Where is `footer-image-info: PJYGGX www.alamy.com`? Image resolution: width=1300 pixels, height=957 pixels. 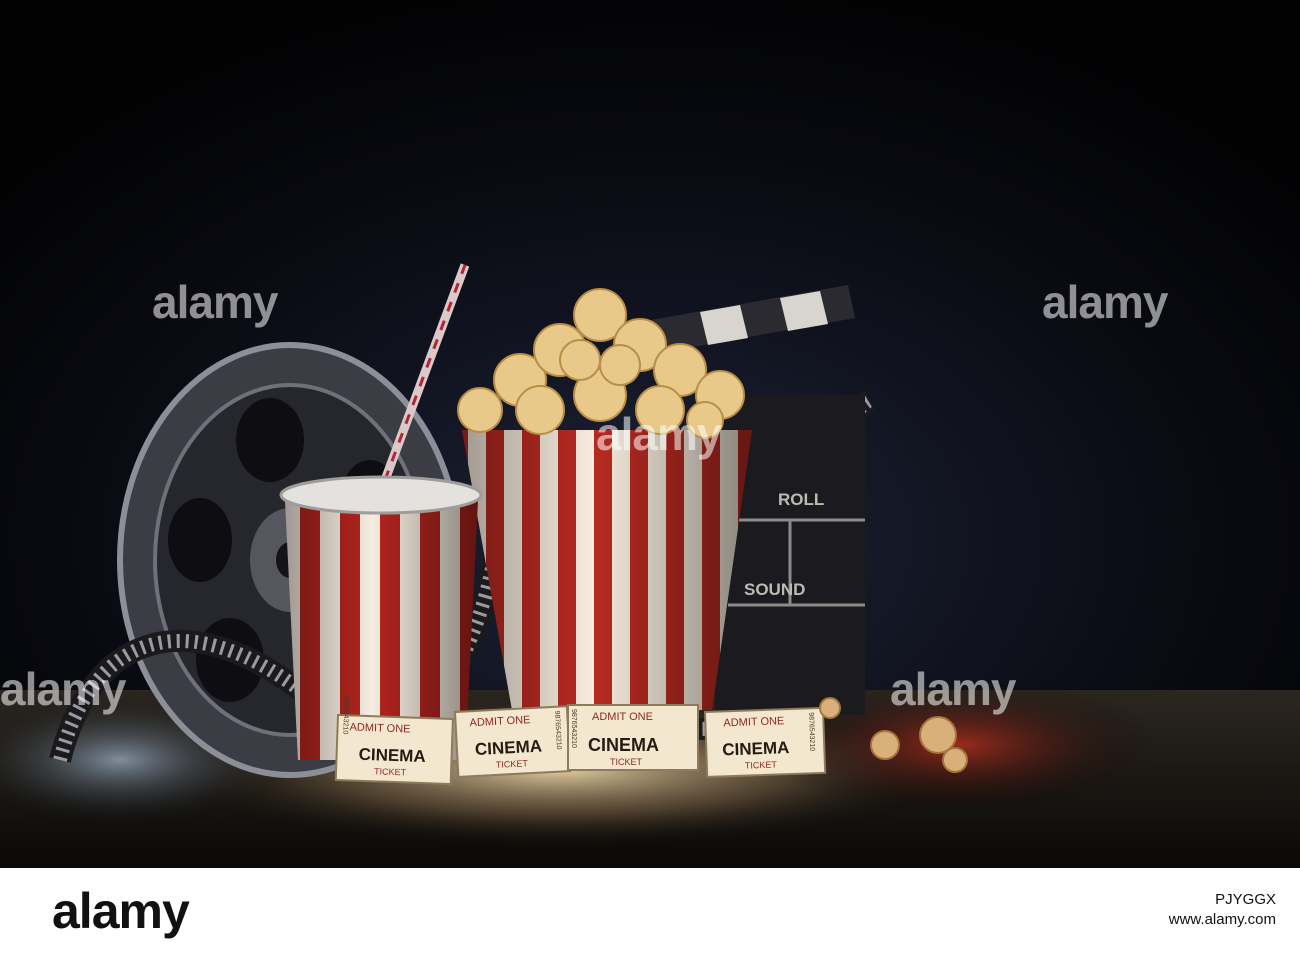
footer-image-info: PJYGGX www.alamy.com is located at coordinates (1222, 910).